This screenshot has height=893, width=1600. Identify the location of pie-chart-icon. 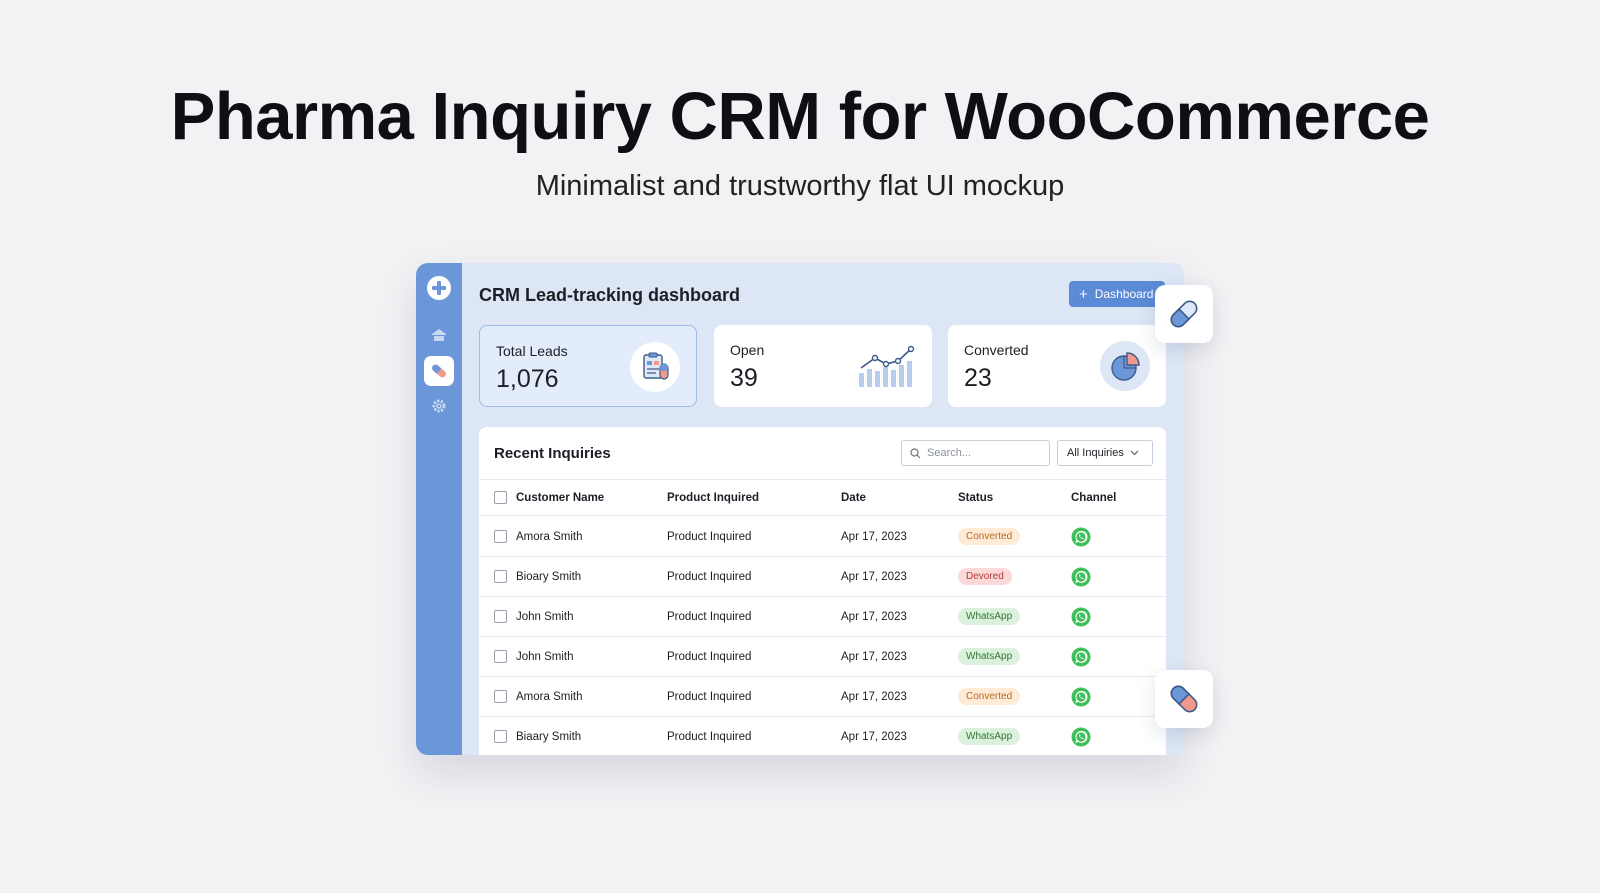
(1125, 366).